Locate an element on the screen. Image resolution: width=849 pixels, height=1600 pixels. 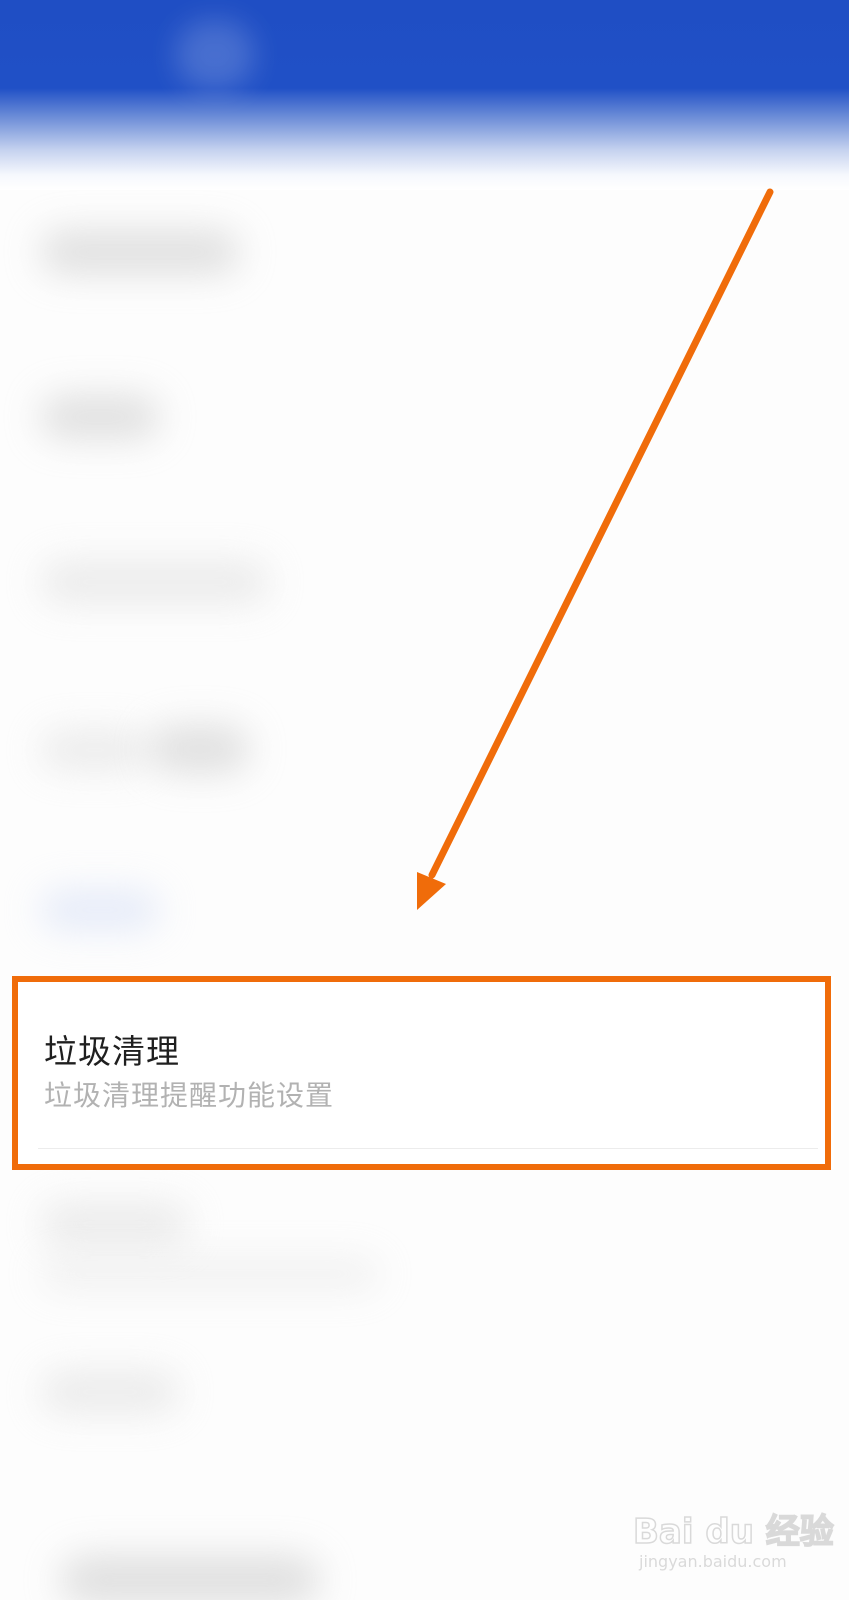
blurred-header-element is located at coordinates (215, 55).